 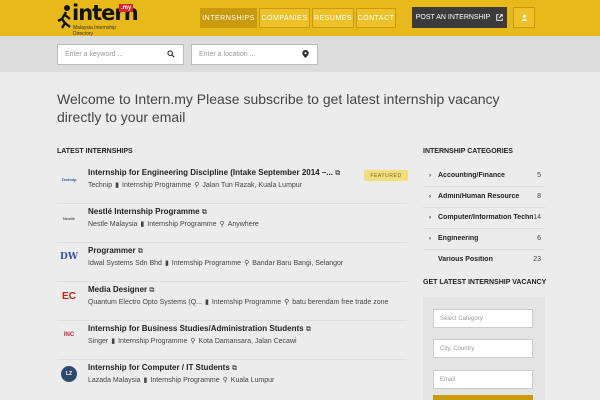 I want to click on email-field: Email, so click(x=483, y=379).